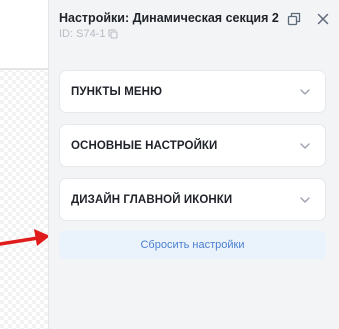 The image size is (339, 329). Describe the element at coordinates (192, 245) in the screenshot. I see `reset-settings-button: Сбросить настройки` at that location.